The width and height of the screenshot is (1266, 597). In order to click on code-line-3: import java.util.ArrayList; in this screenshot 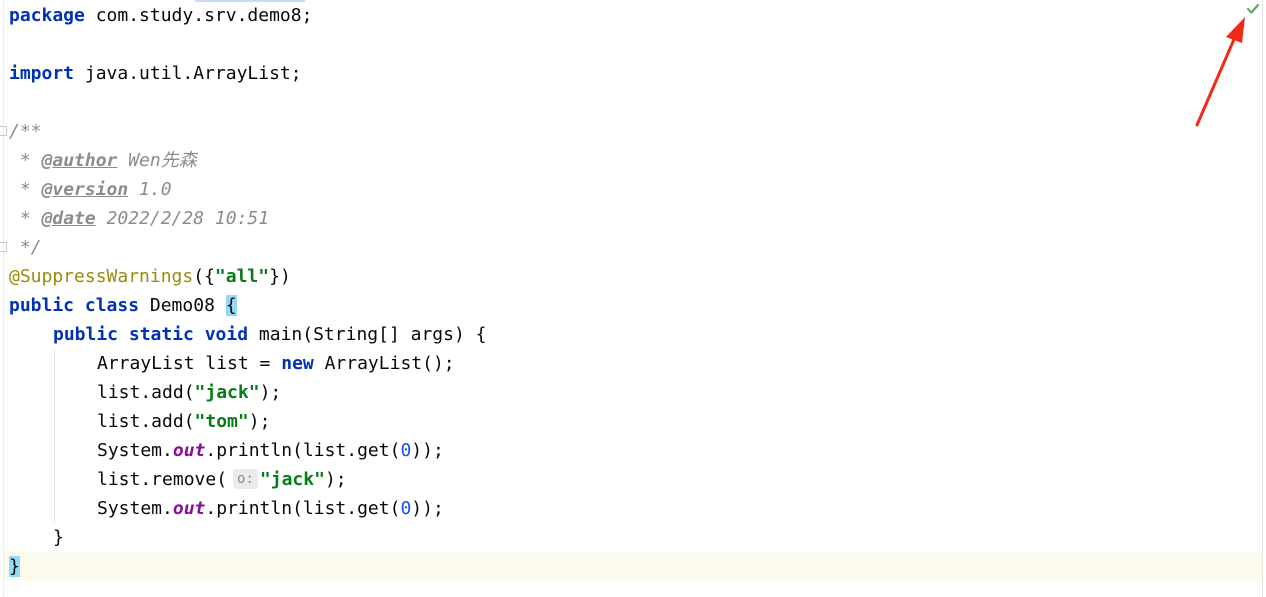, I will do `click(155, 73)`.